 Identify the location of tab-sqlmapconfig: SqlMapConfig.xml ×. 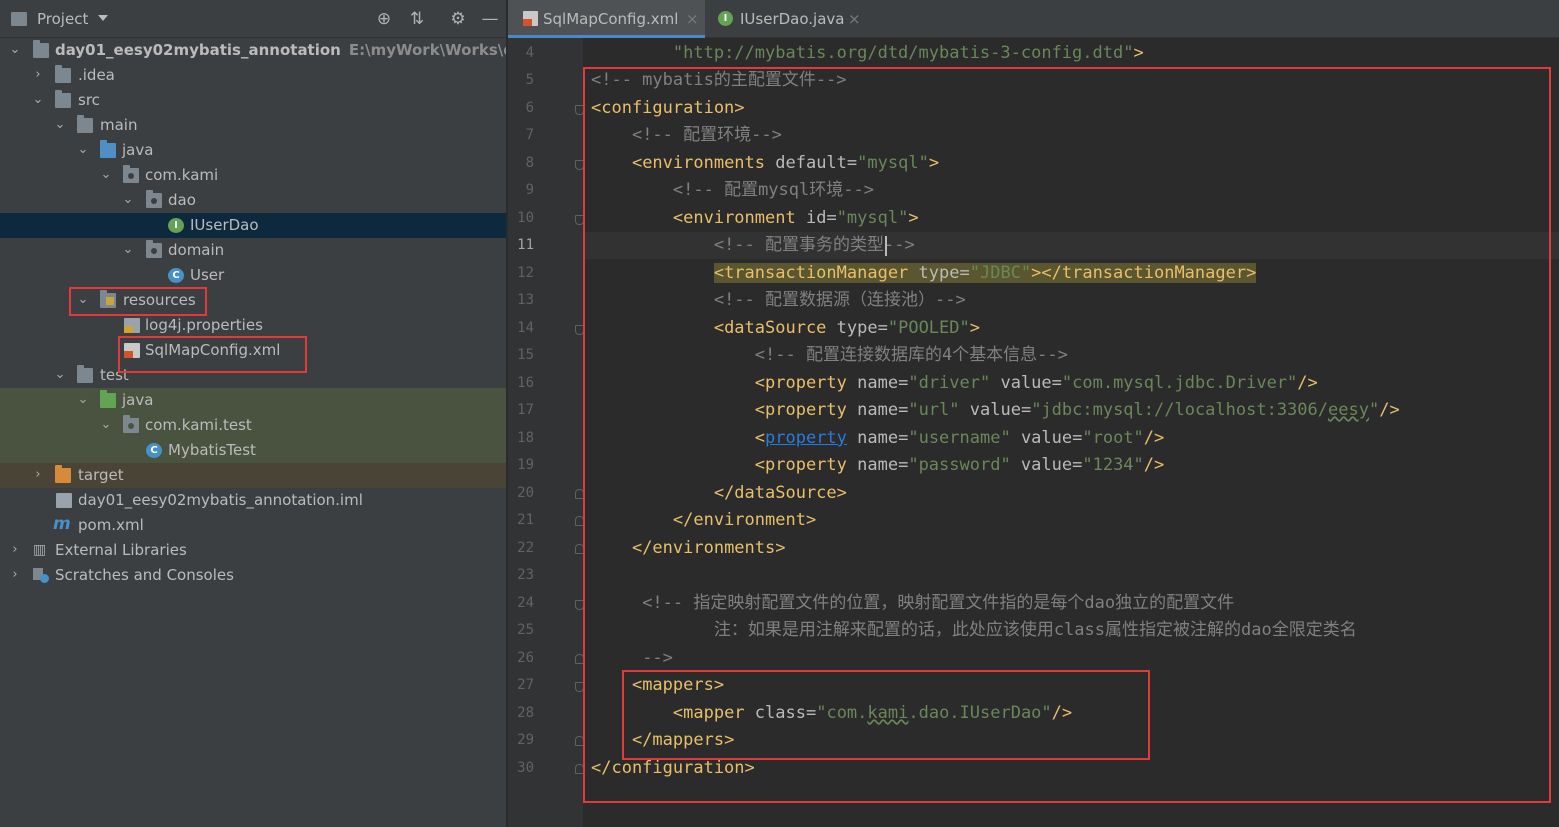
(606, 19).